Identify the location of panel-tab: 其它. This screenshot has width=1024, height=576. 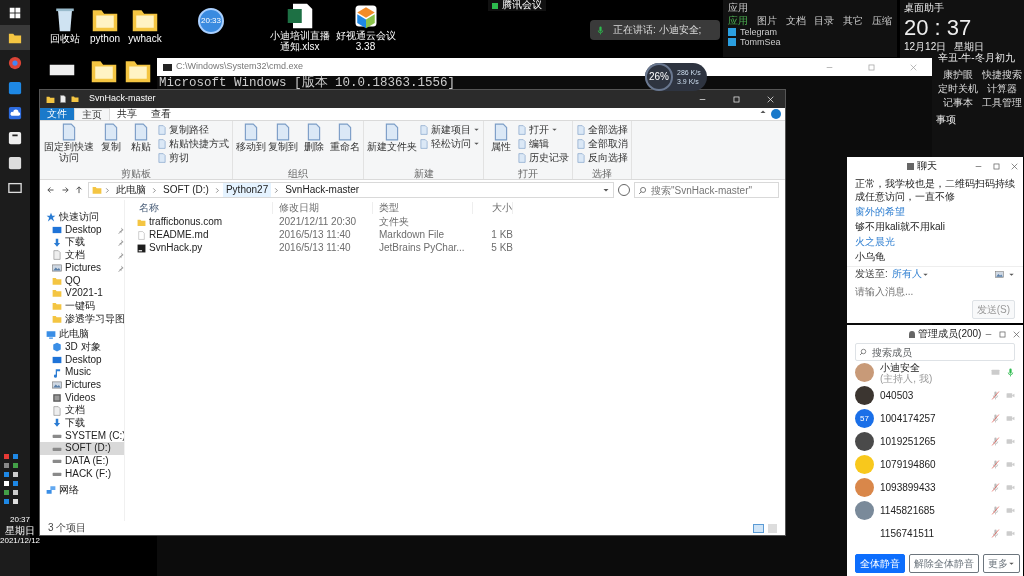
(853, 20).